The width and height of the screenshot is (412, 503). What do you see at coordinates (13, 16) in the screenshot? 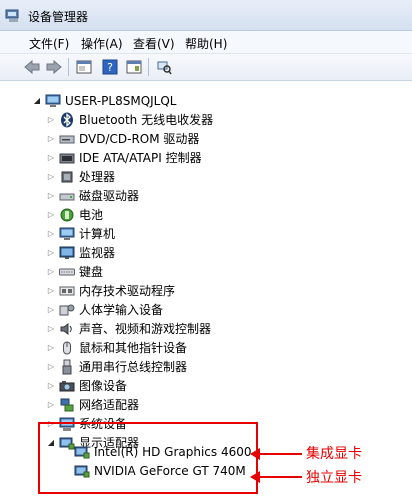
I see `device-manager-icon` at bounding box center [13, 16].